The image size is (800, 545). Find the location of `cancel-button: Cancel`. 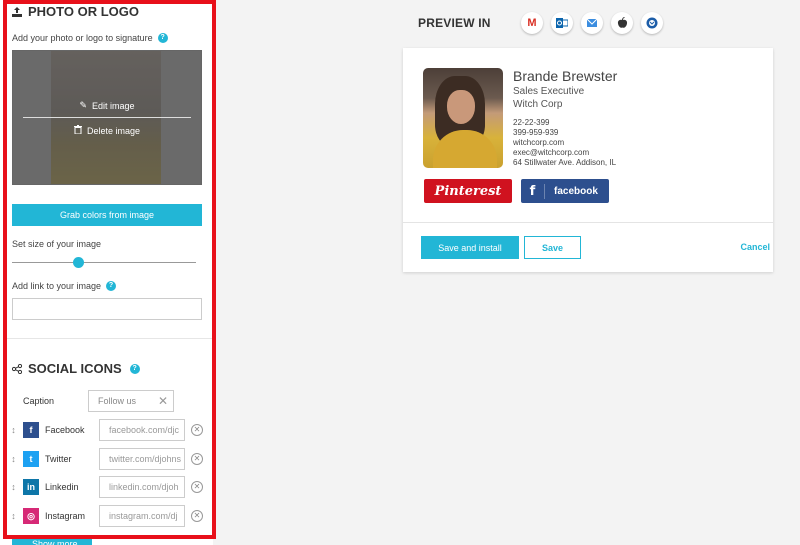

cancel-button: Cancel is located at coordinates (755, 247).